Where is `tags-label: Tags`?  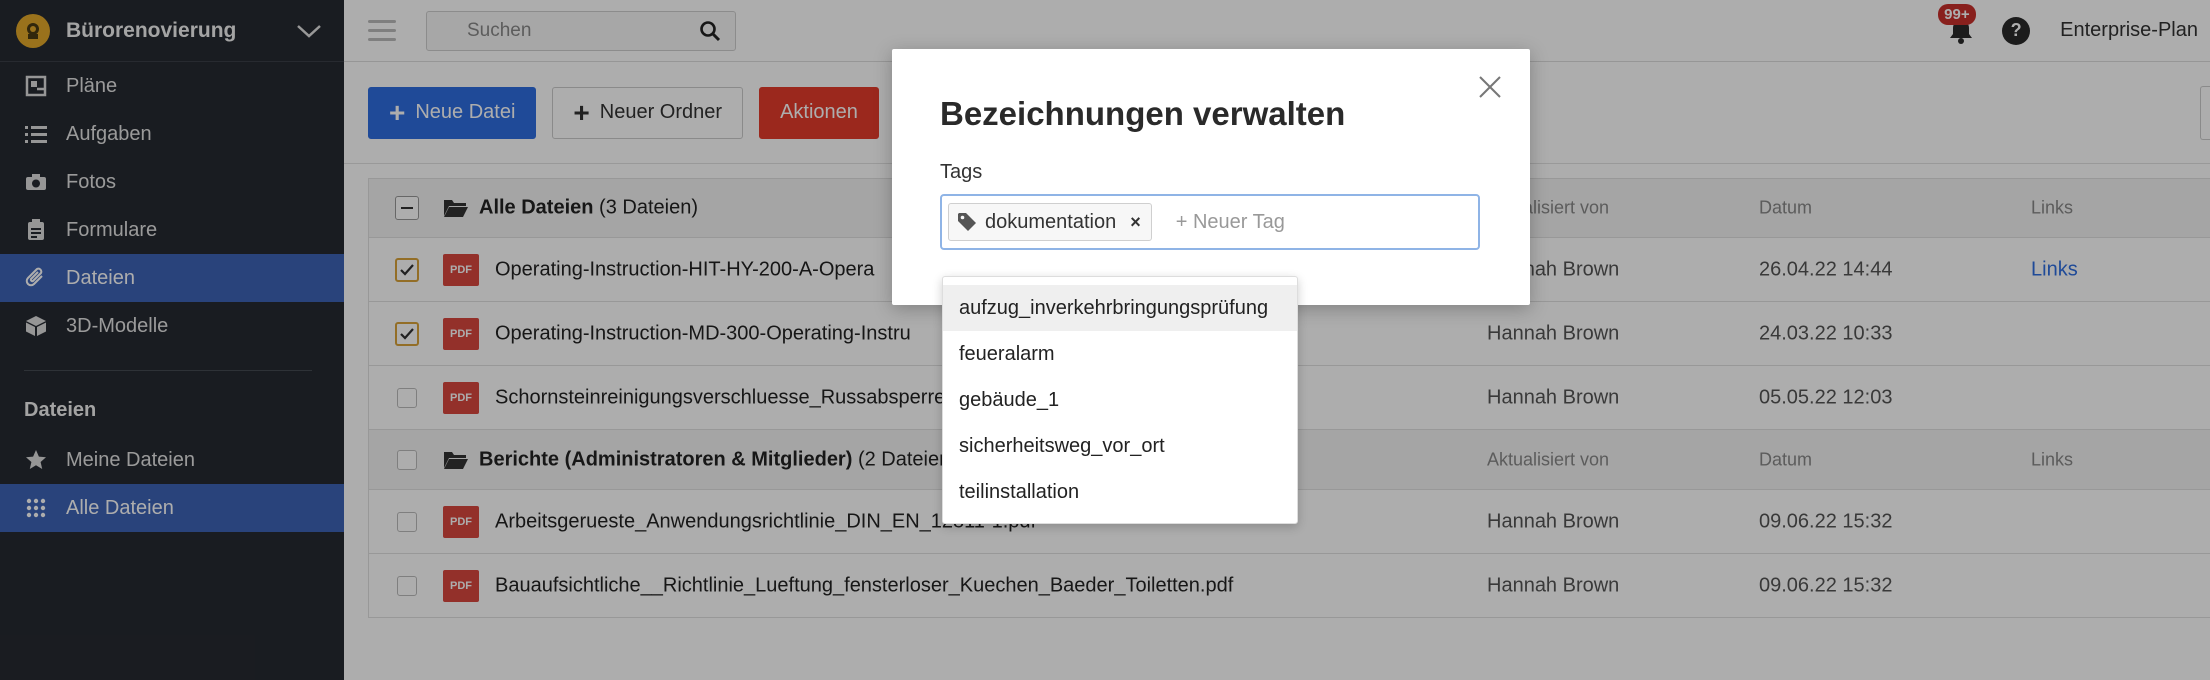 tags-label: Tags is located at coordinates (961, 172).